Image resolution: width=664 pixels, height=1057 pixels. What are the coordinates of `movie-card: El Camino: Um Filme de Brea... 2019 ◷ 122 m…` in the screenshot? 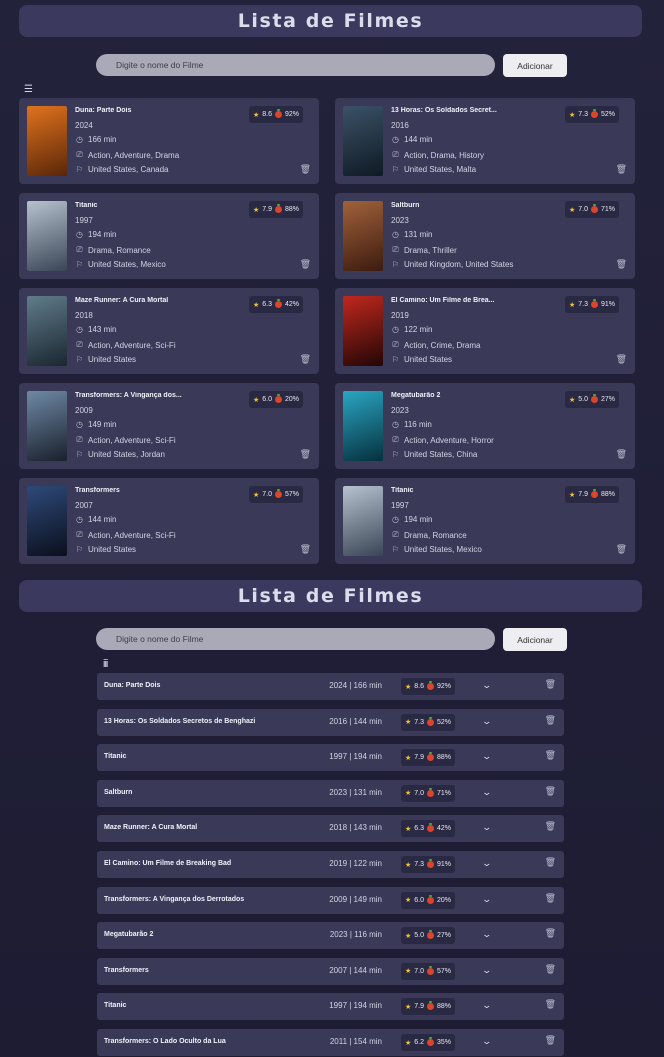 It's located at (485, 331).